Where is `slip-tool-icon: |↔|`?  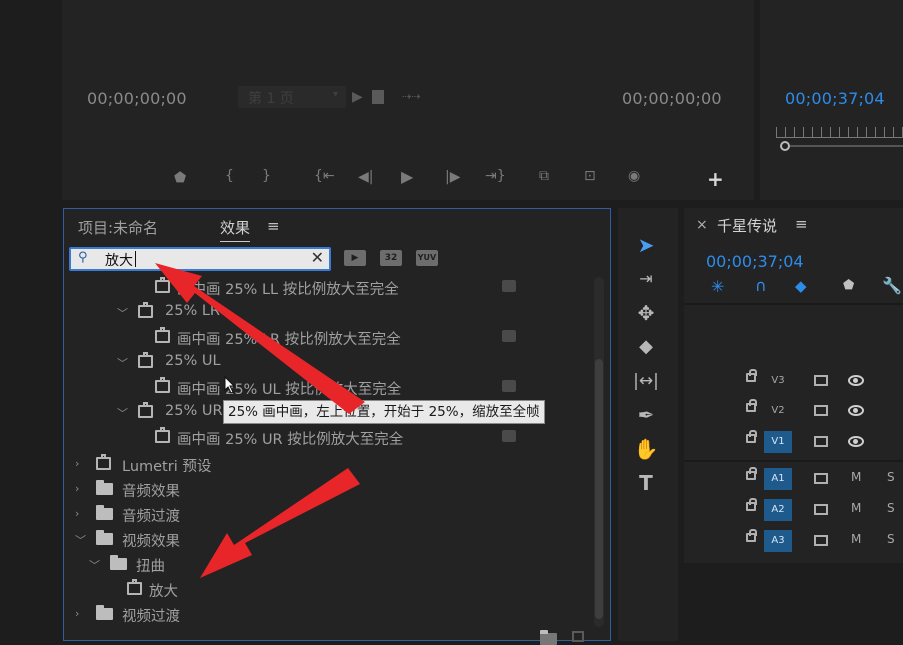
slip-tool-icon: |↔| is located at coordinates (646, 381).